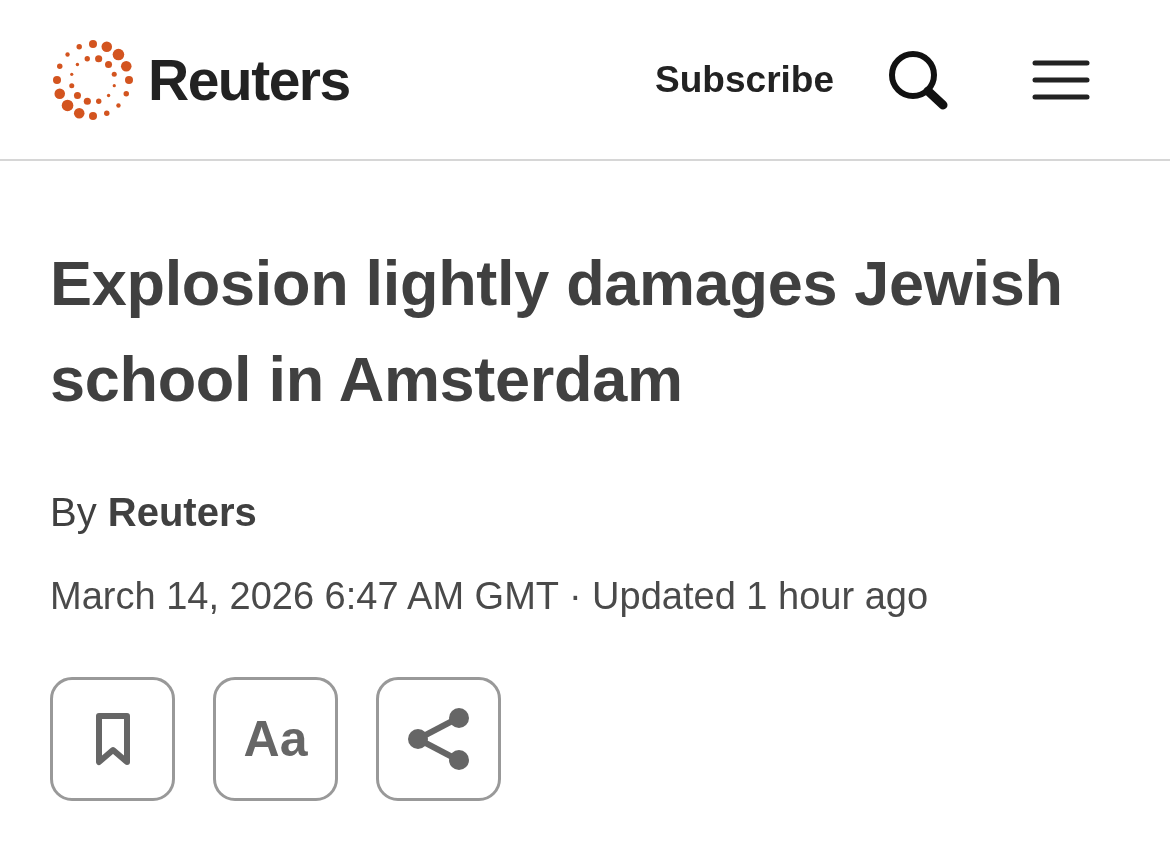 This screenshot has height=852, width=1170. I want to click on text-size-button: Aa, so click(275, 739).